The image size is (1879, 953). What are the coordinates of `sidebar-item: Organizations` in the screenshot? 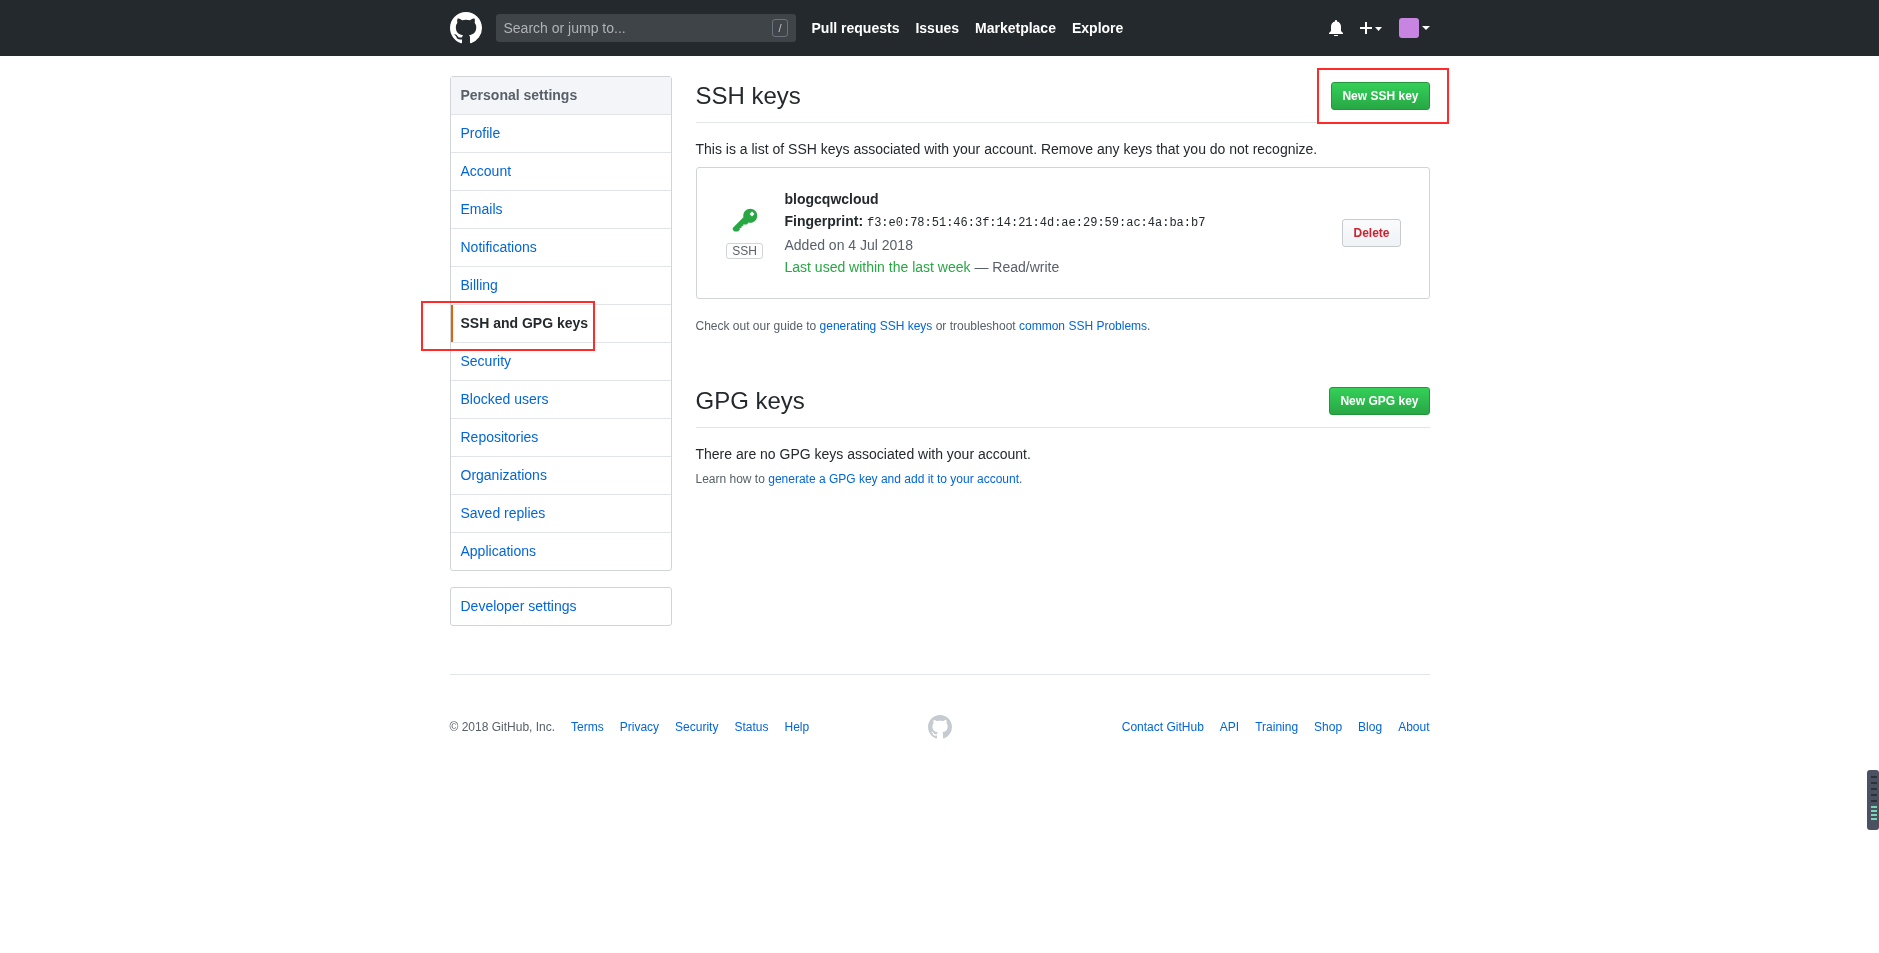 It's located at (560, 475).